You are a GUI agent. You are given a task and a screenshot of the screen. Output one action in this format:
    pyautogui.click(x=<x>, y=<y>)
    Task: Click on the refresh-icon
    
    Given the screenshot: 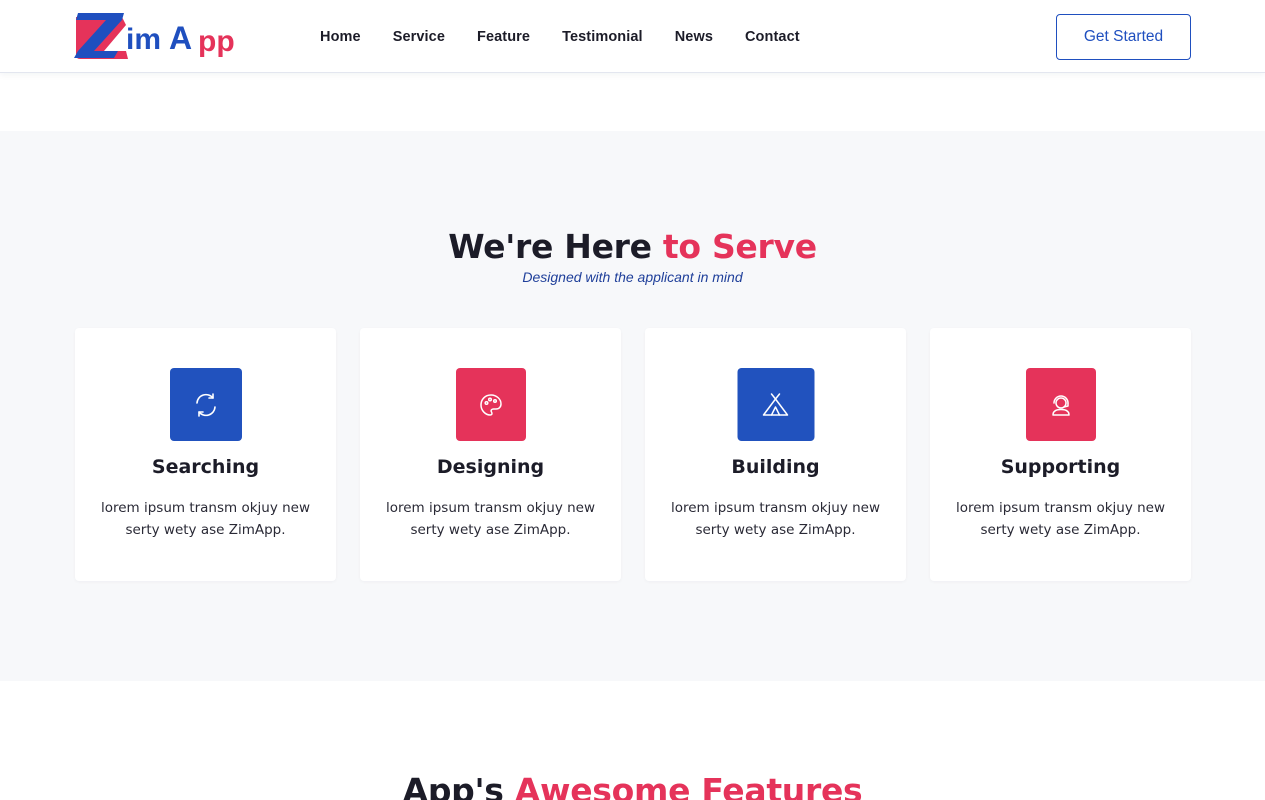 What is the action you would take?
    pyautogui.click(x=205, y=404)
    